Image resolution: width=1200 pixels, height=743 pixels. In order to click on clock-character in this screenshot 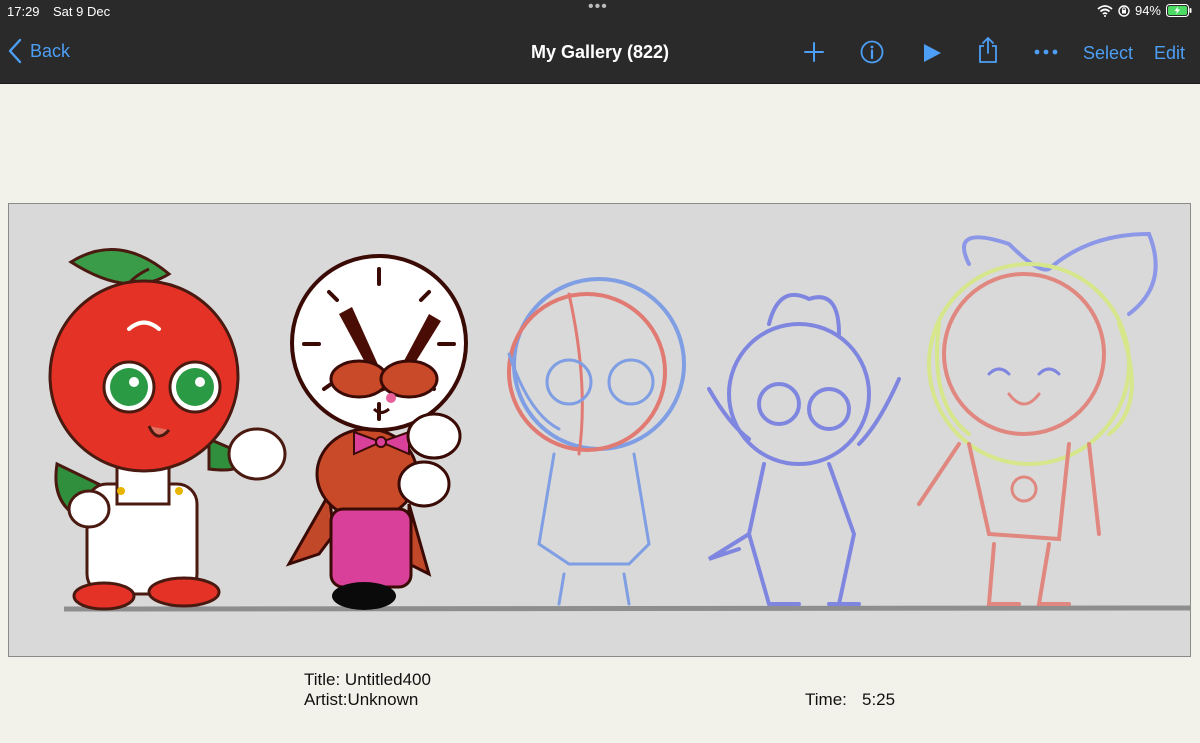, I will do `click(376, 432)`.